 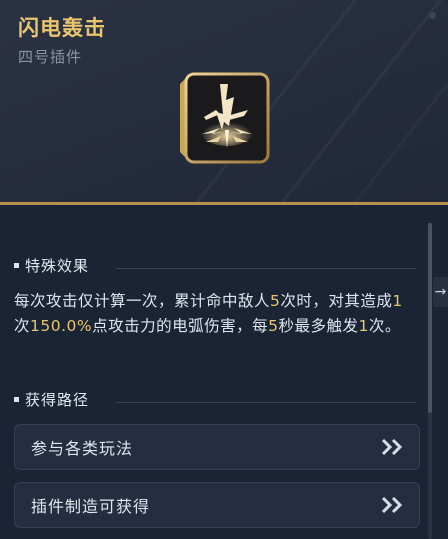 What do you see at coordinates (217, 447) in the screenshot?
I see `acquire-path-item: 参与各类玩法` at bounding box center [217, 447].